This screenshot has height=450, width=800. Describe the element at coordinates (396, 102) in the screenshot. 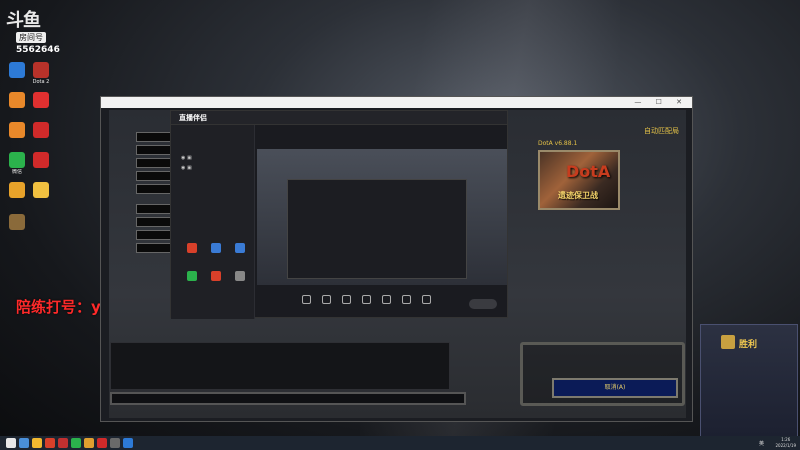

I see `window-titlebar: — ☐ ✕` at that location.